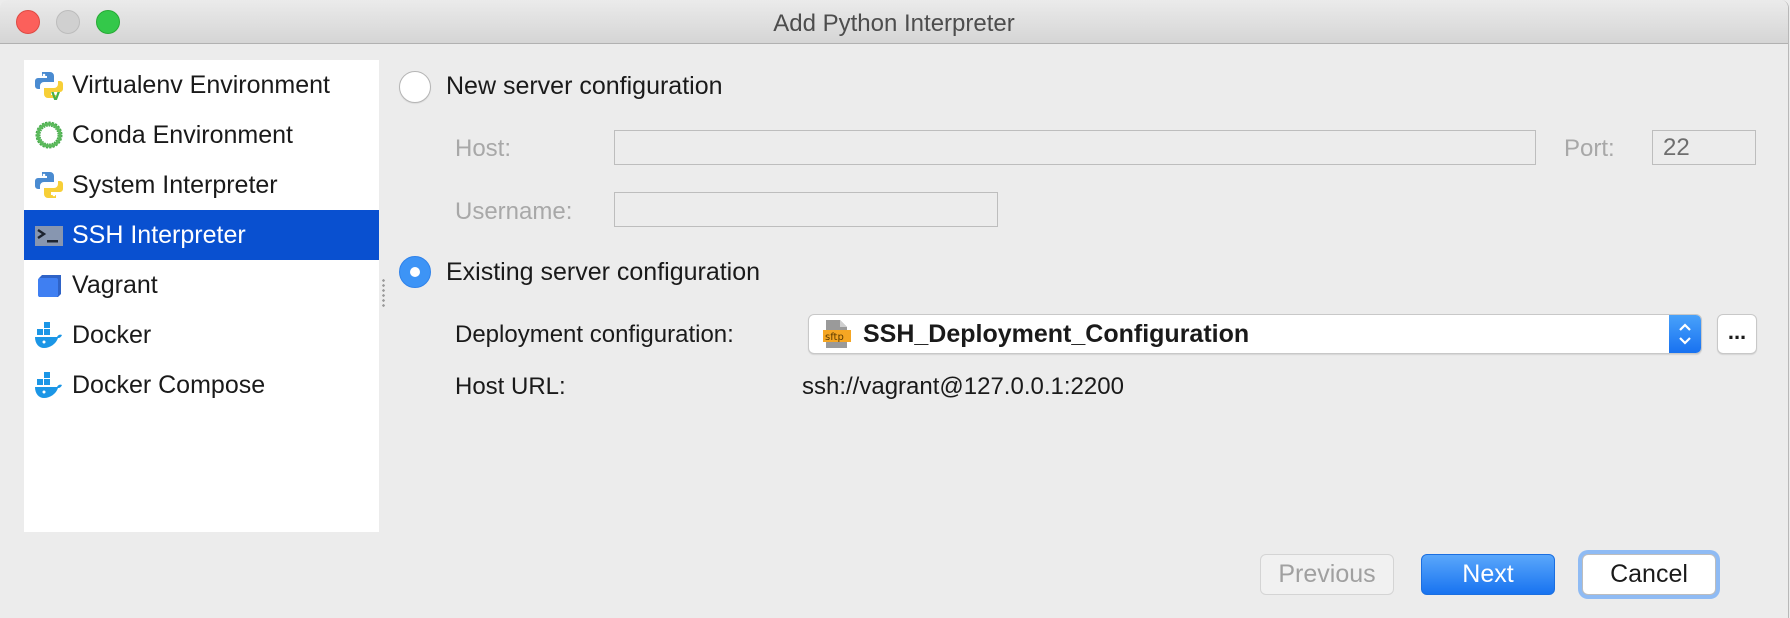 This screenshot has height=618, width=1790. I want to click on sidebar-item-label: Conda Environment, so click(182, 134).